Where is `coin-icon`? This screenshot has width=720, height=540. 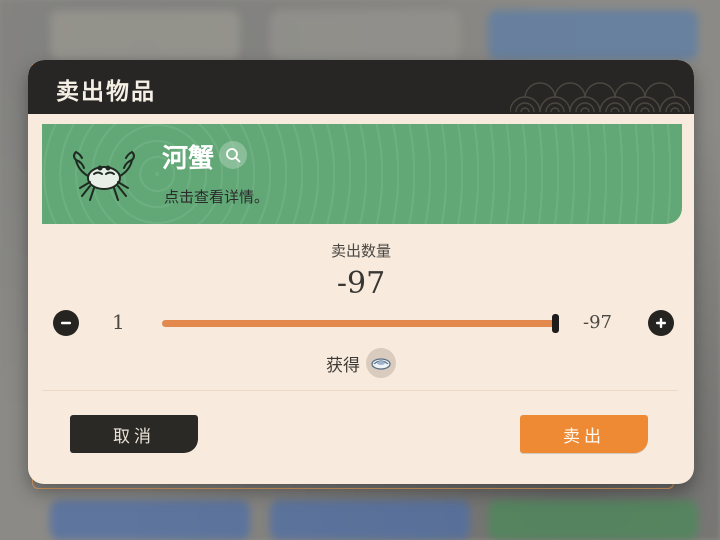
coin-icon is located at coordinates (381, 363).